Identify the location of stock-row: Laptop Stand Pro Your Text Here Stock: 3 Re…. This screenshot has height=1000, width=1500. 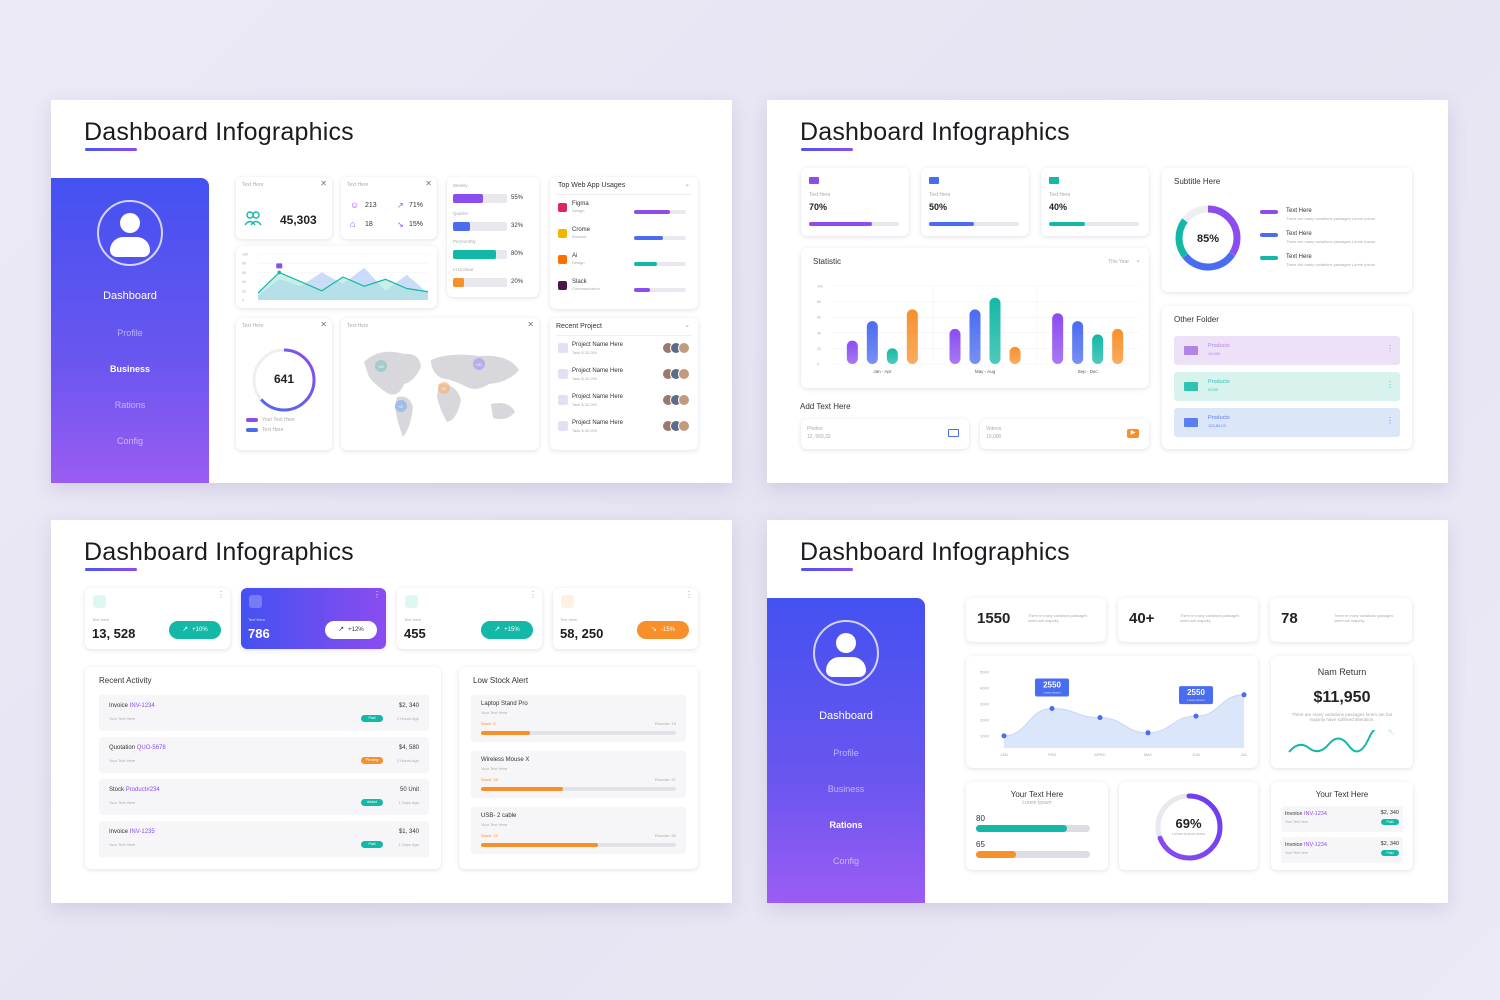
(578, 718).